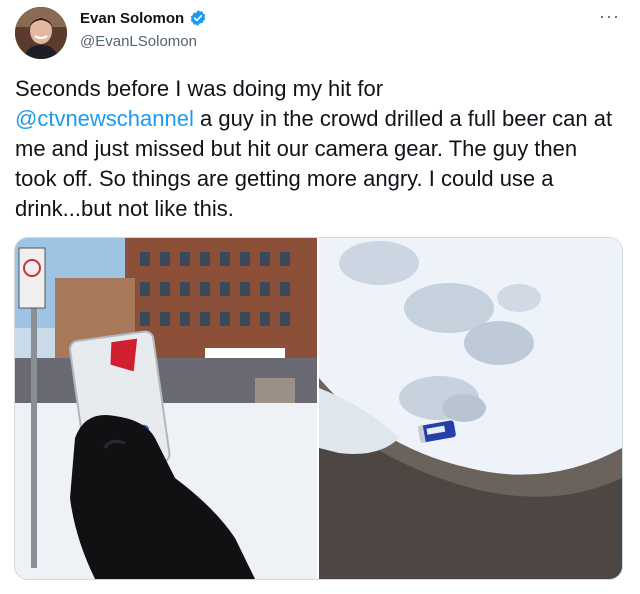  Describe the element at coordinates (132, 18) in the screenshot. I see `author-display-name: Evan Solomon` at that location.